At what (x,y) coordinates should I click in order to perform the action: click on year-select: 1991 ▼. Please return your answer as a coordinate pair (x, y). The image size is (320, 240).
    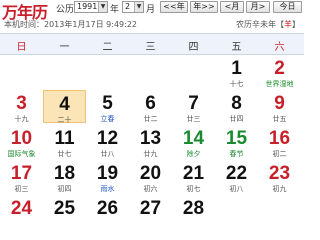
    Looking at the image, I should click on (91, 7).